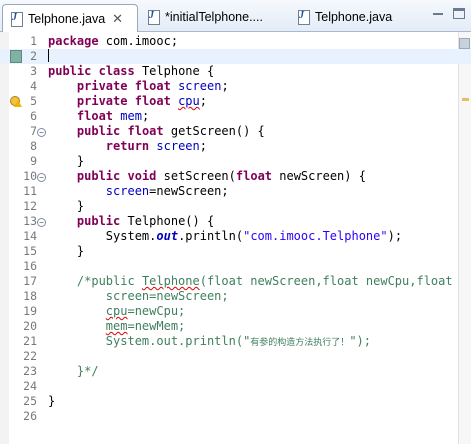 The width and height of the screenshot is (471, 444). I want to click on line-number: 11, so click(30, 191).